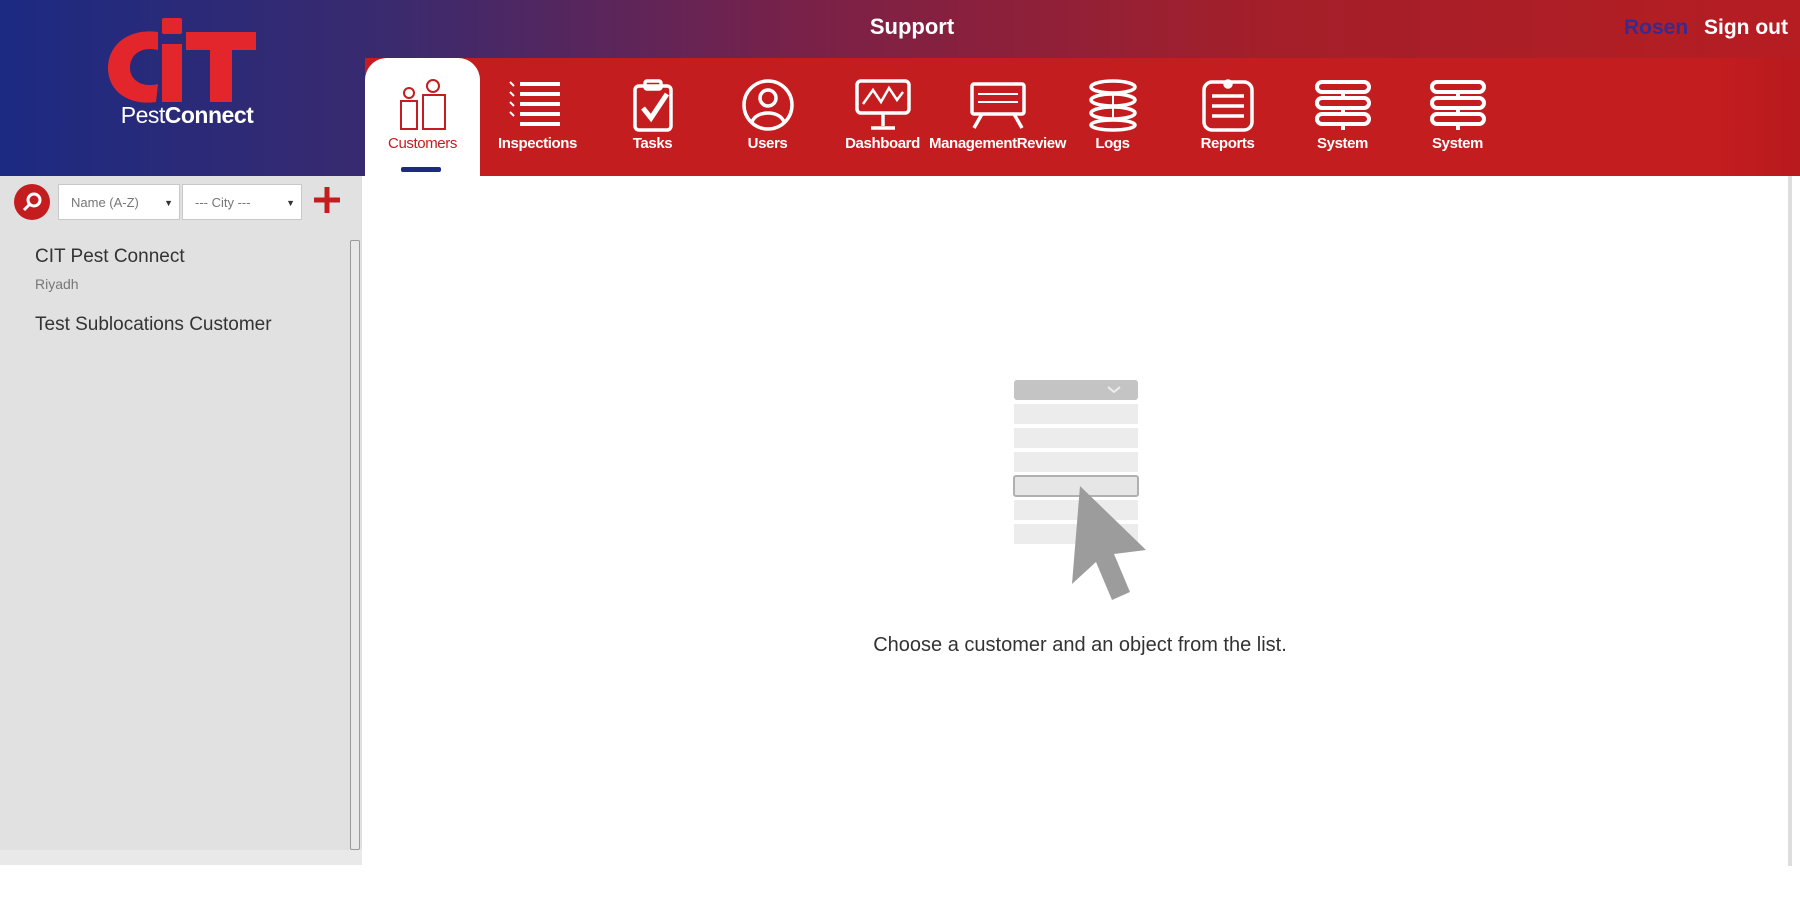 This screenshot has width=1800, height=900. Describe the element at coordinates (1112, 105) in the screenshot. I see `logs-stack-icon` at that location.